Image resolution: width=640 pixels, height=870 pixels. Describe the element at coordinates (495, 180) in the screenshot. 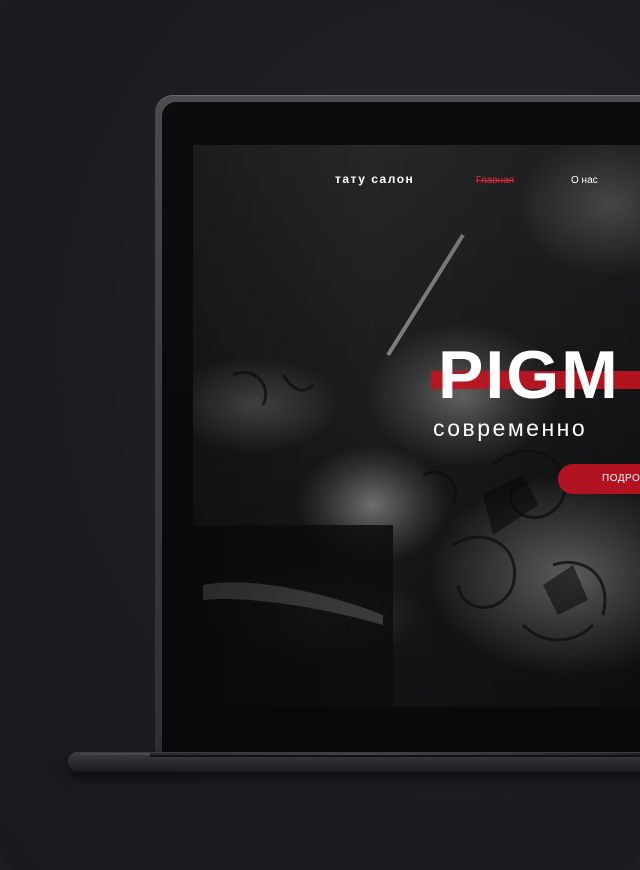

I see `nav-link-home: Главная` at that location.